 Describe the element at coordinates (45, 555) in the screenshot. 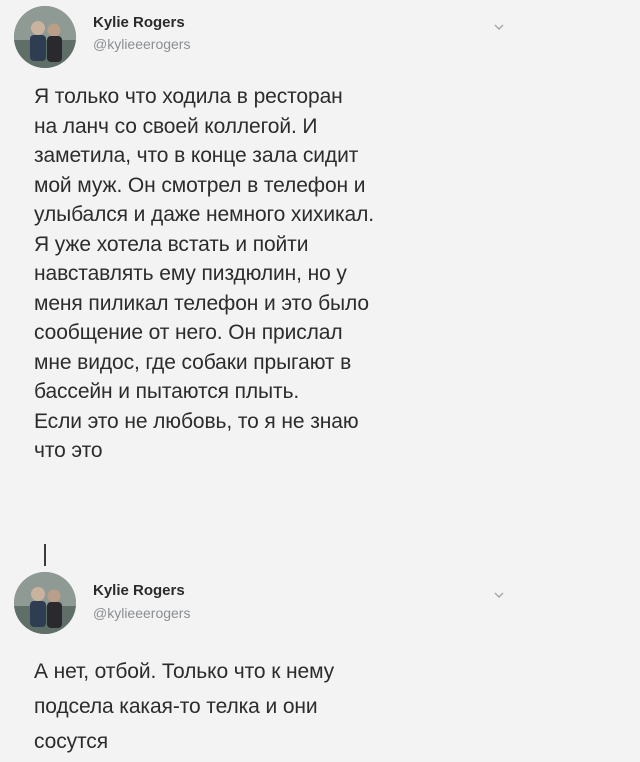

I see `thread-connector` at that location.